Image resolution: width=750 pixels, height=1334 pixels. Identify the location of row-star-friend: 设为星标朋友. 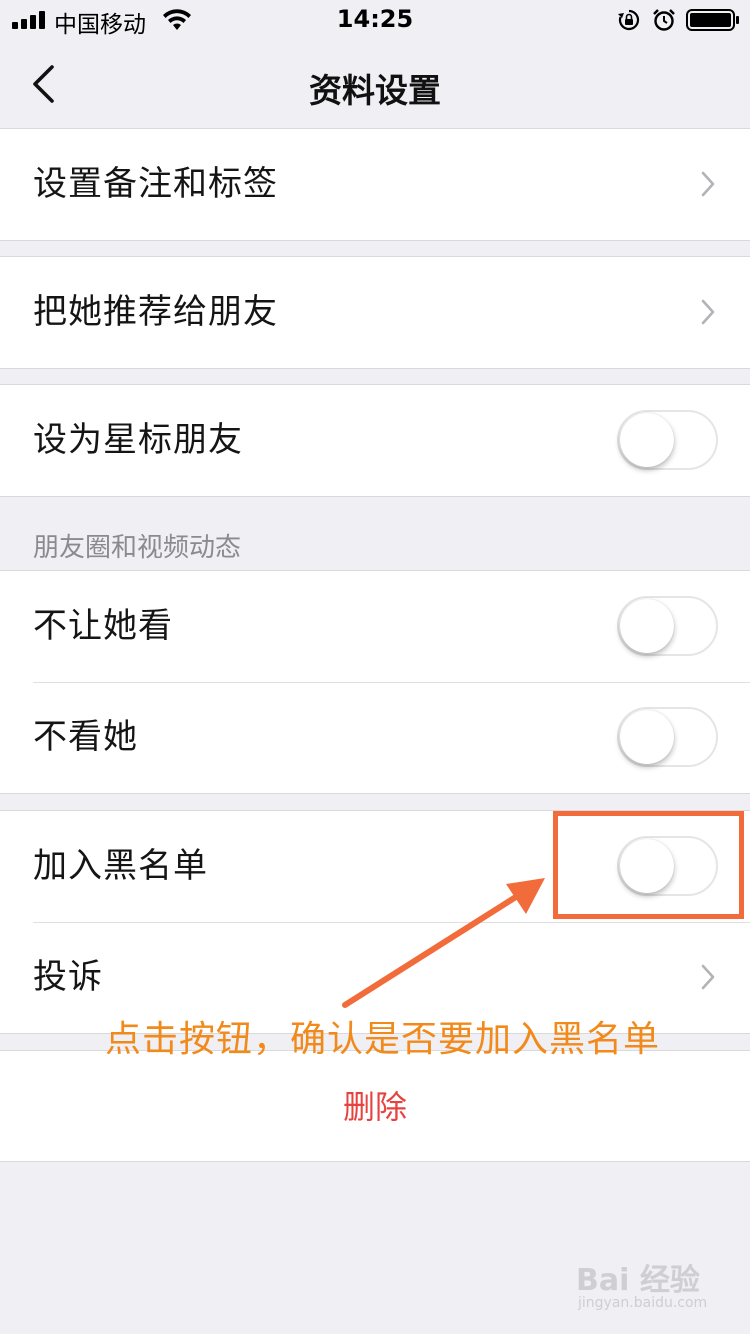
(375, 440).